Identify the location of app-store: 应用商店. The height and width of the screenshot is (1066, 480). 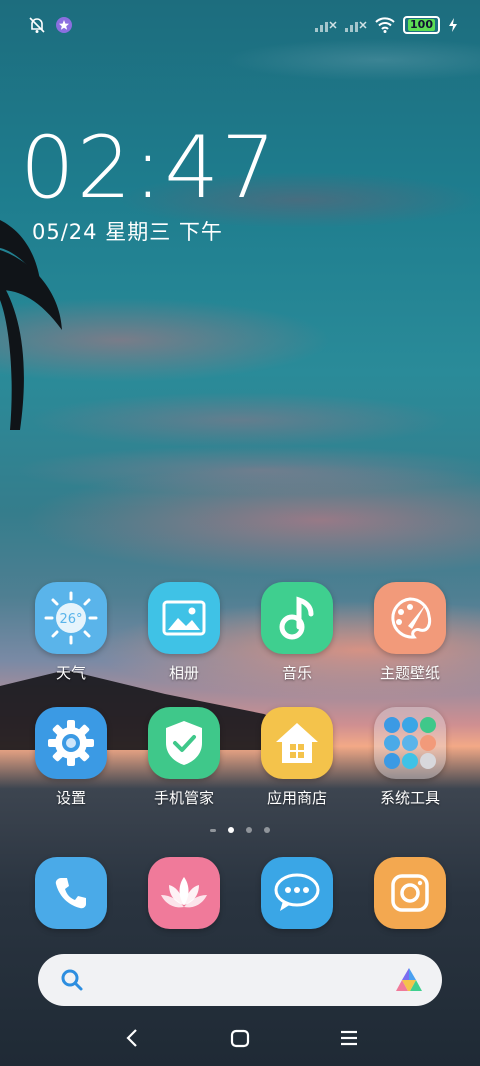
(297, 757).